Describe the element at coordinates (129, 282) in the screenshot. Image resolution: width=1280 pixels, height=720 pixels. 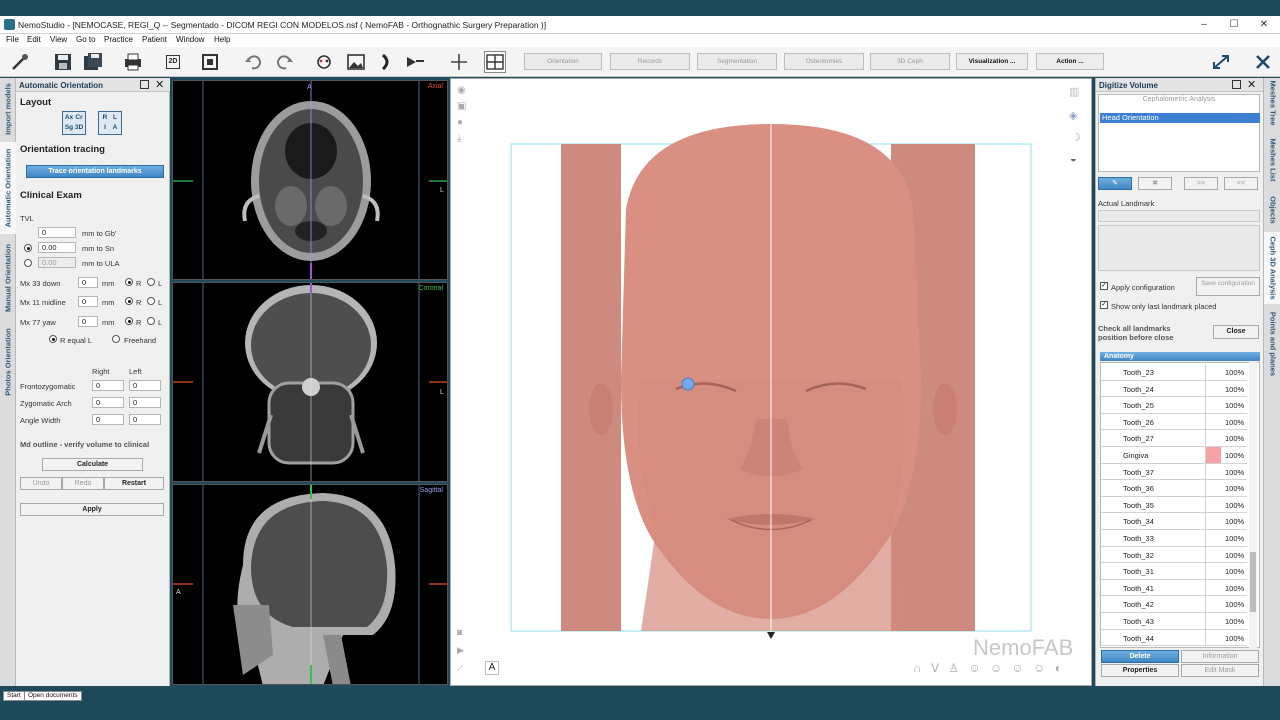
I see `mx33-r-radio` at that location.